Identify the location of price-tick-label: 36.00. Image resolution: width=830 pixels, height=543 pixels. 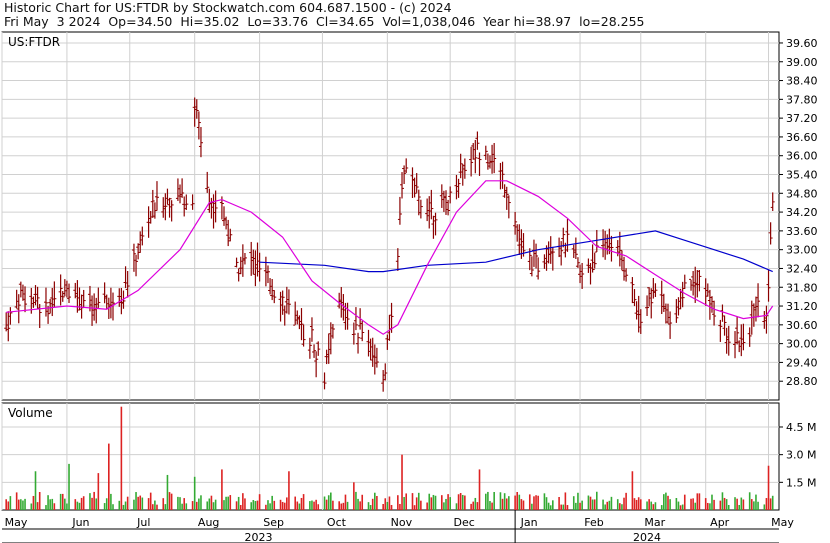
(802, 156).